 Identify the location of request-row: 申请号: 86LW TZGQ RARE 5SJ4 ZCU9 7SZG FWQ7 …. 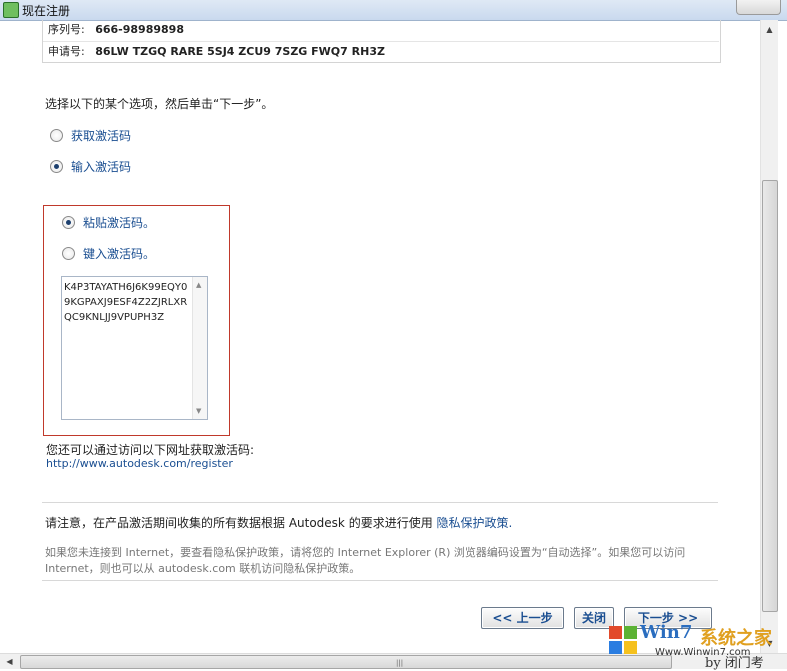
(381, 51).